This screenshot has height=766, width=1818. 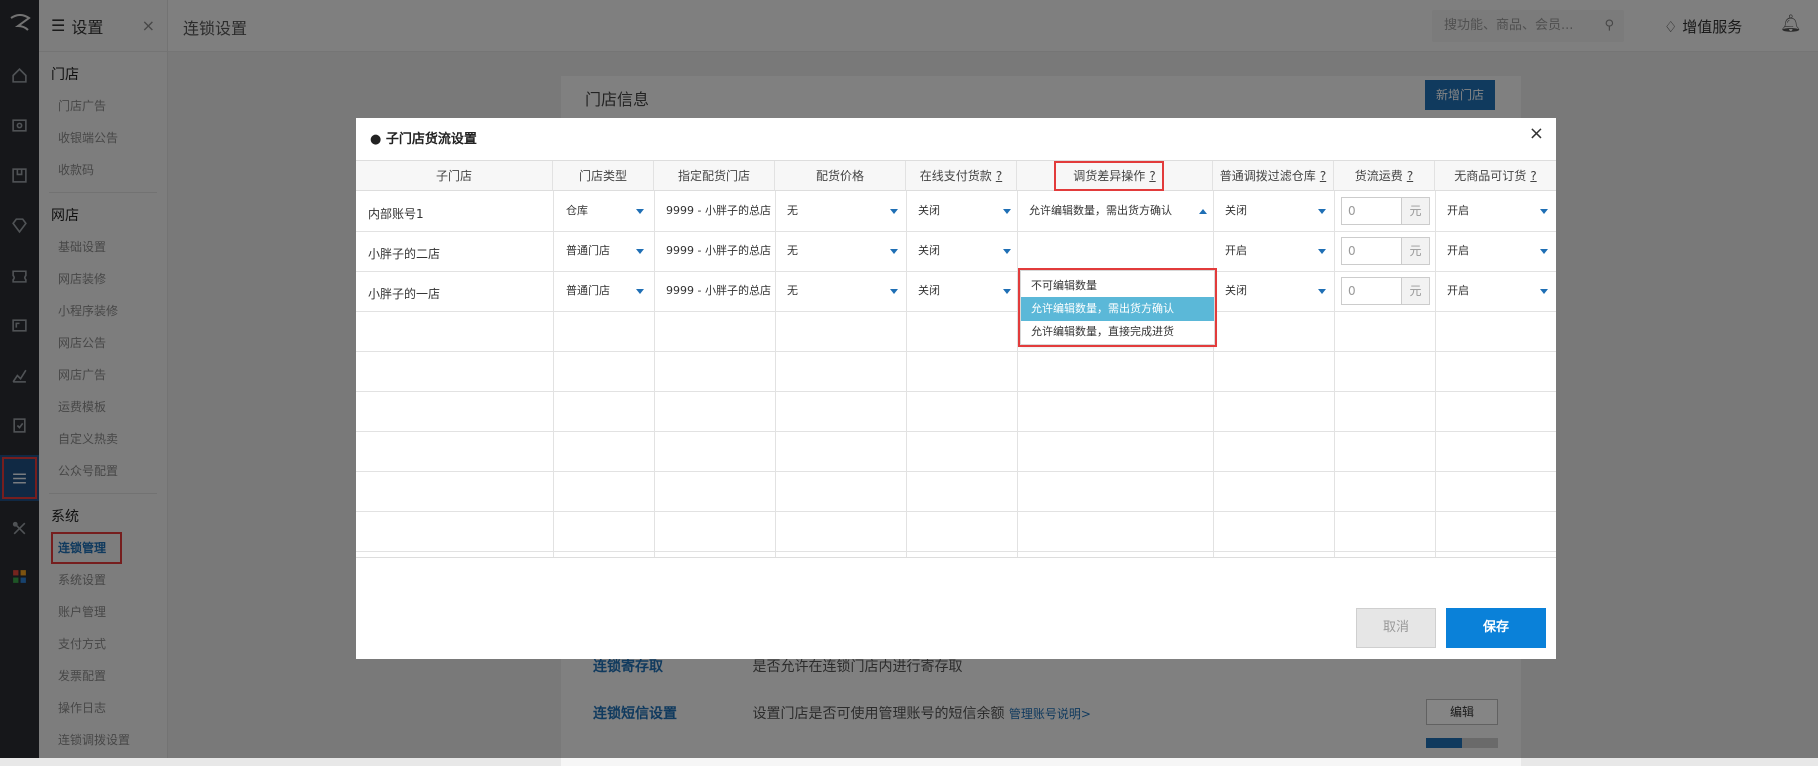 What do you see at coordinates (1117, 307) in the screenshot?
I see `highlight-box-dropdown` at bounding box center [1117, 307].